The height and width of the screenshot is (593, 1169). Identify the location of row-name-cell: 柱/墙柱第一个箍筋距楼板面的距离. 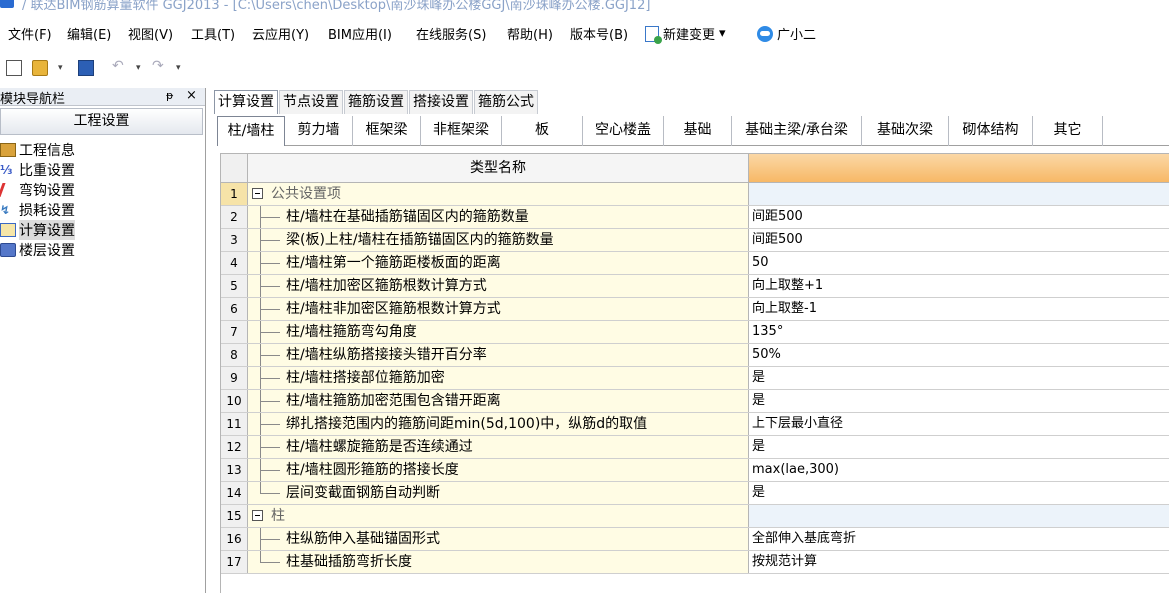
(498, 263).